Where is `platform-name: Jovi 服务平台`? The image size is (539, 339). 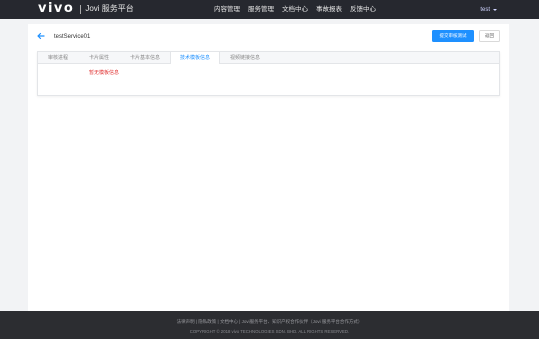 platform-name: Jovi 服务平台 is located at coordinates (109, 8).